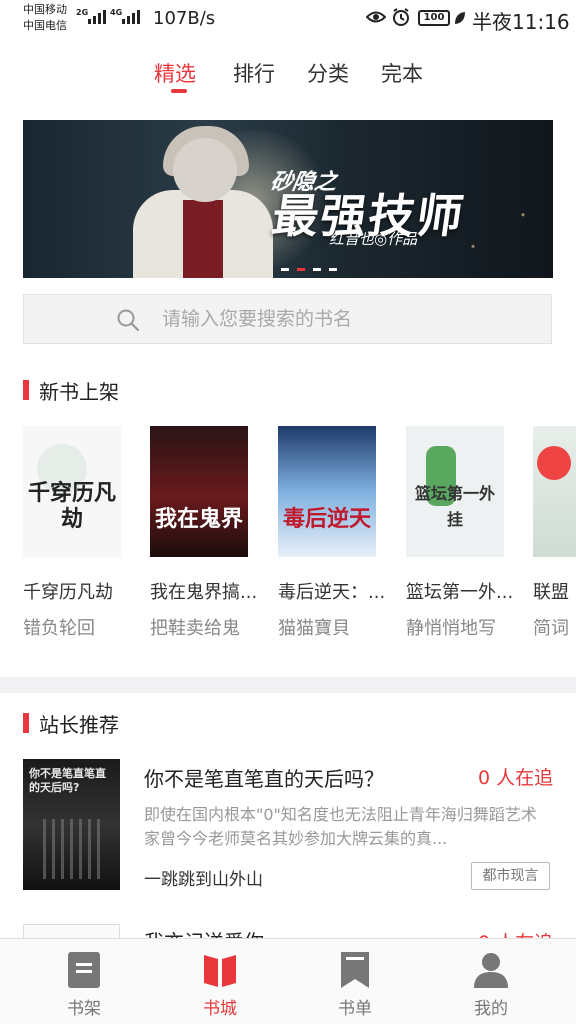 The height and width of the screenshot is (1025, 576). I want to click on tab-ranking: 排行, so click(254, 73).